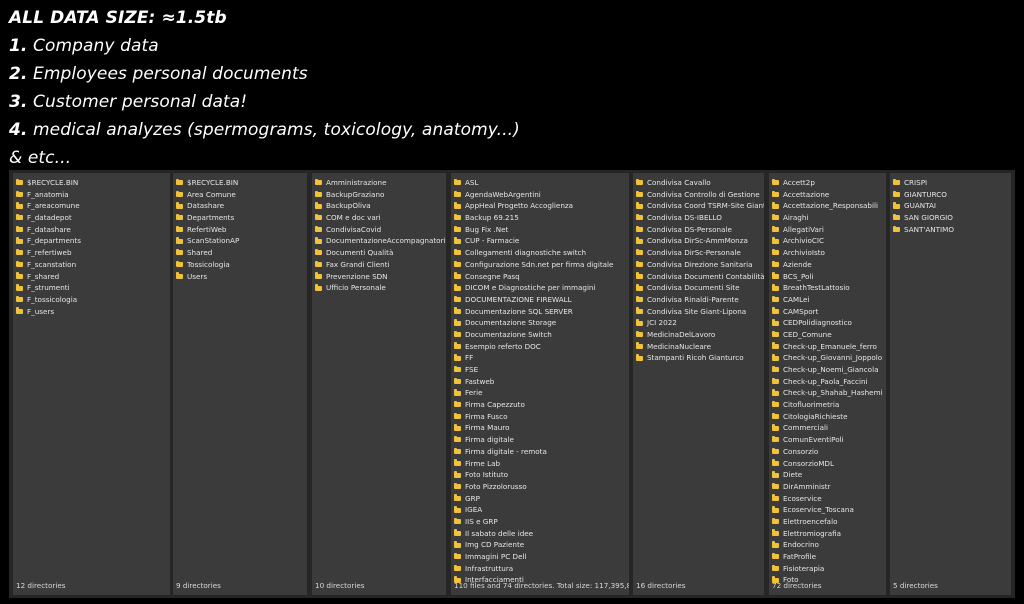 This screenshot has width=1024, height=604. Describe the element at coordinates (240, 265) in the screenshot. I see `folder-item: Tossicologia` at that location.